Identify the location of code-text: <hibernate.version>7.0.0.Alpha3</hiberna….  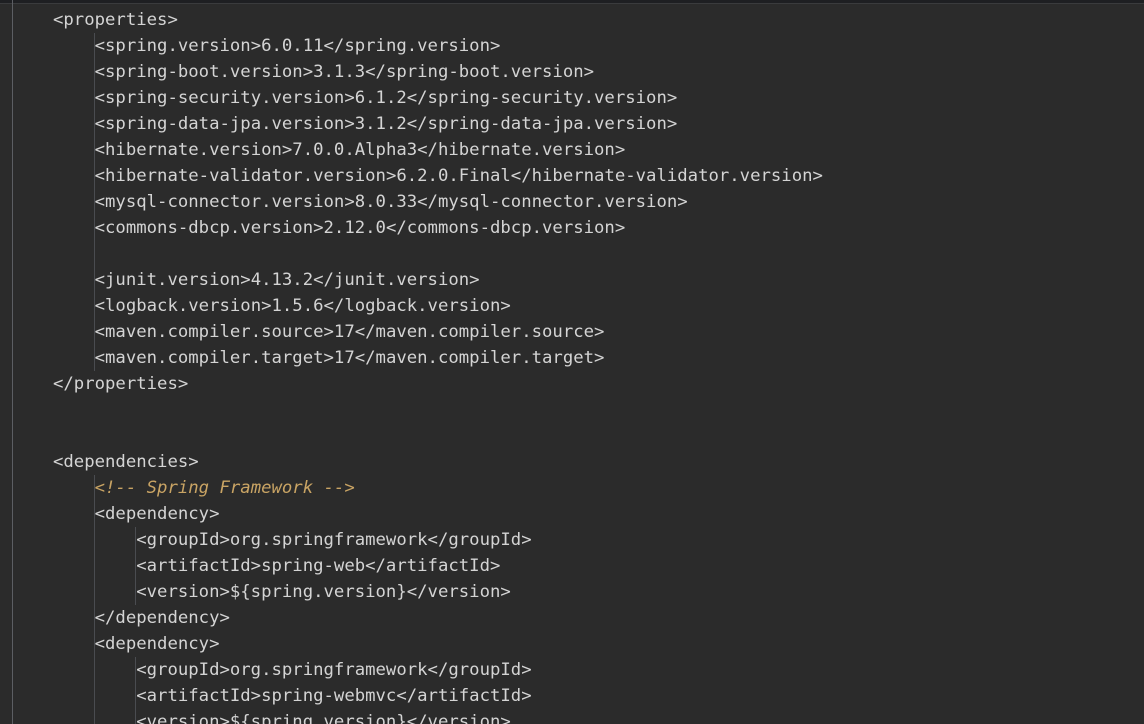
(360, 150).